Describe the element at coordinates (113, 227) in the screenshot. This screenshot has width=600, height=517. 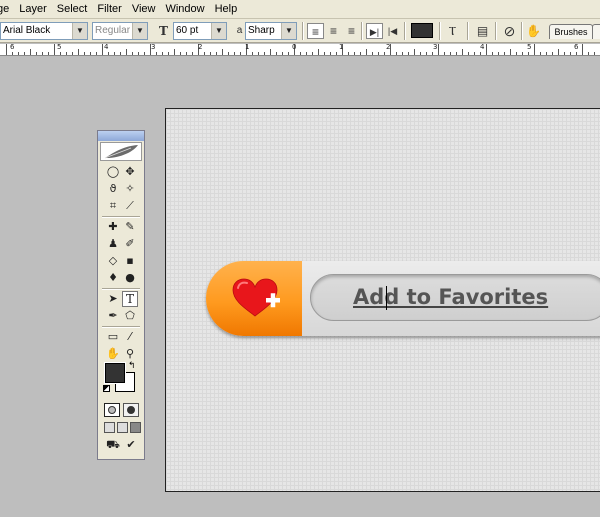
I see `healing-brush-tool-icon: ✚` at that location.